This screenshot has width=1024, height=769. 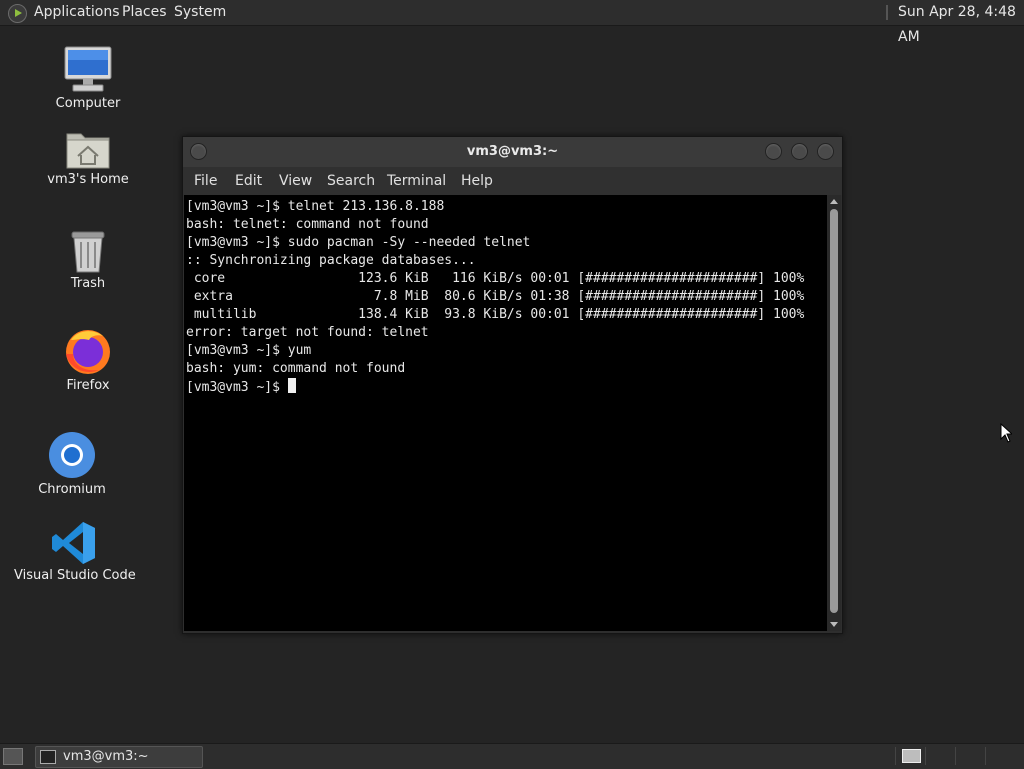 I want to click on window-titlebar: vm3@vm3:~, so click(x=512, y=152).